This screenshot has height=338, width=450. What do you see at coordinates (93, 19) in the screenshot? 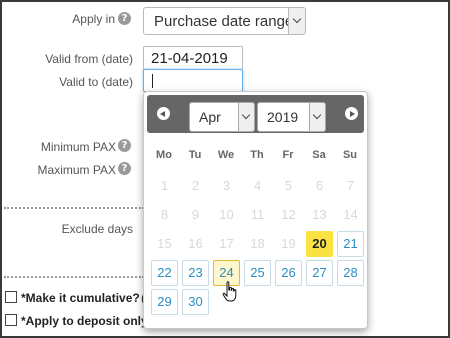
I see `apply-in-label: Apply in` at bounding box center [93, 19].